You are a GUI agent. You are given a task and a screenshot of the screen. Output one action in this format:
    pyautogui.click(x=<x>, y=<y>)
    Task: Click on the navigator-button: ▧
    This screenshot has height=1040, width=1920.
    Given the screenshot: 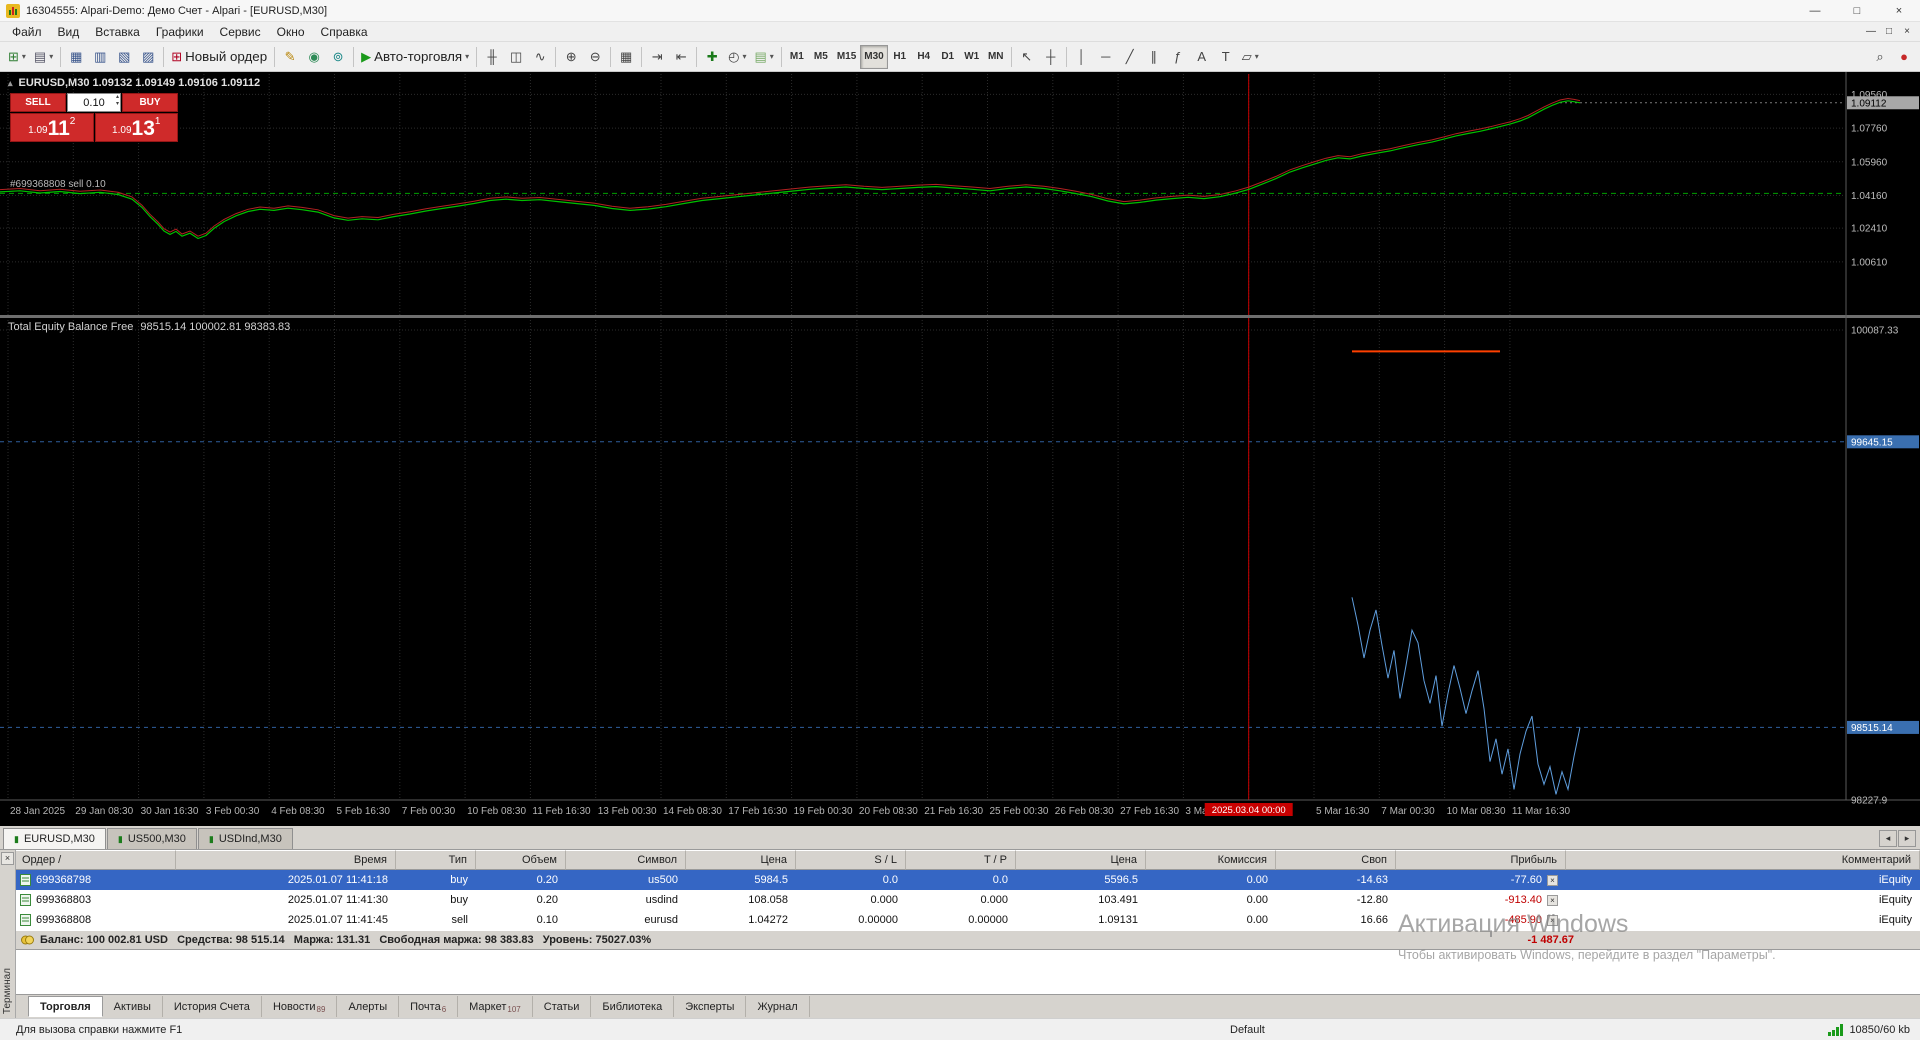 What is the action you would take?
    pyautogui.click(x=124, y=57)
    